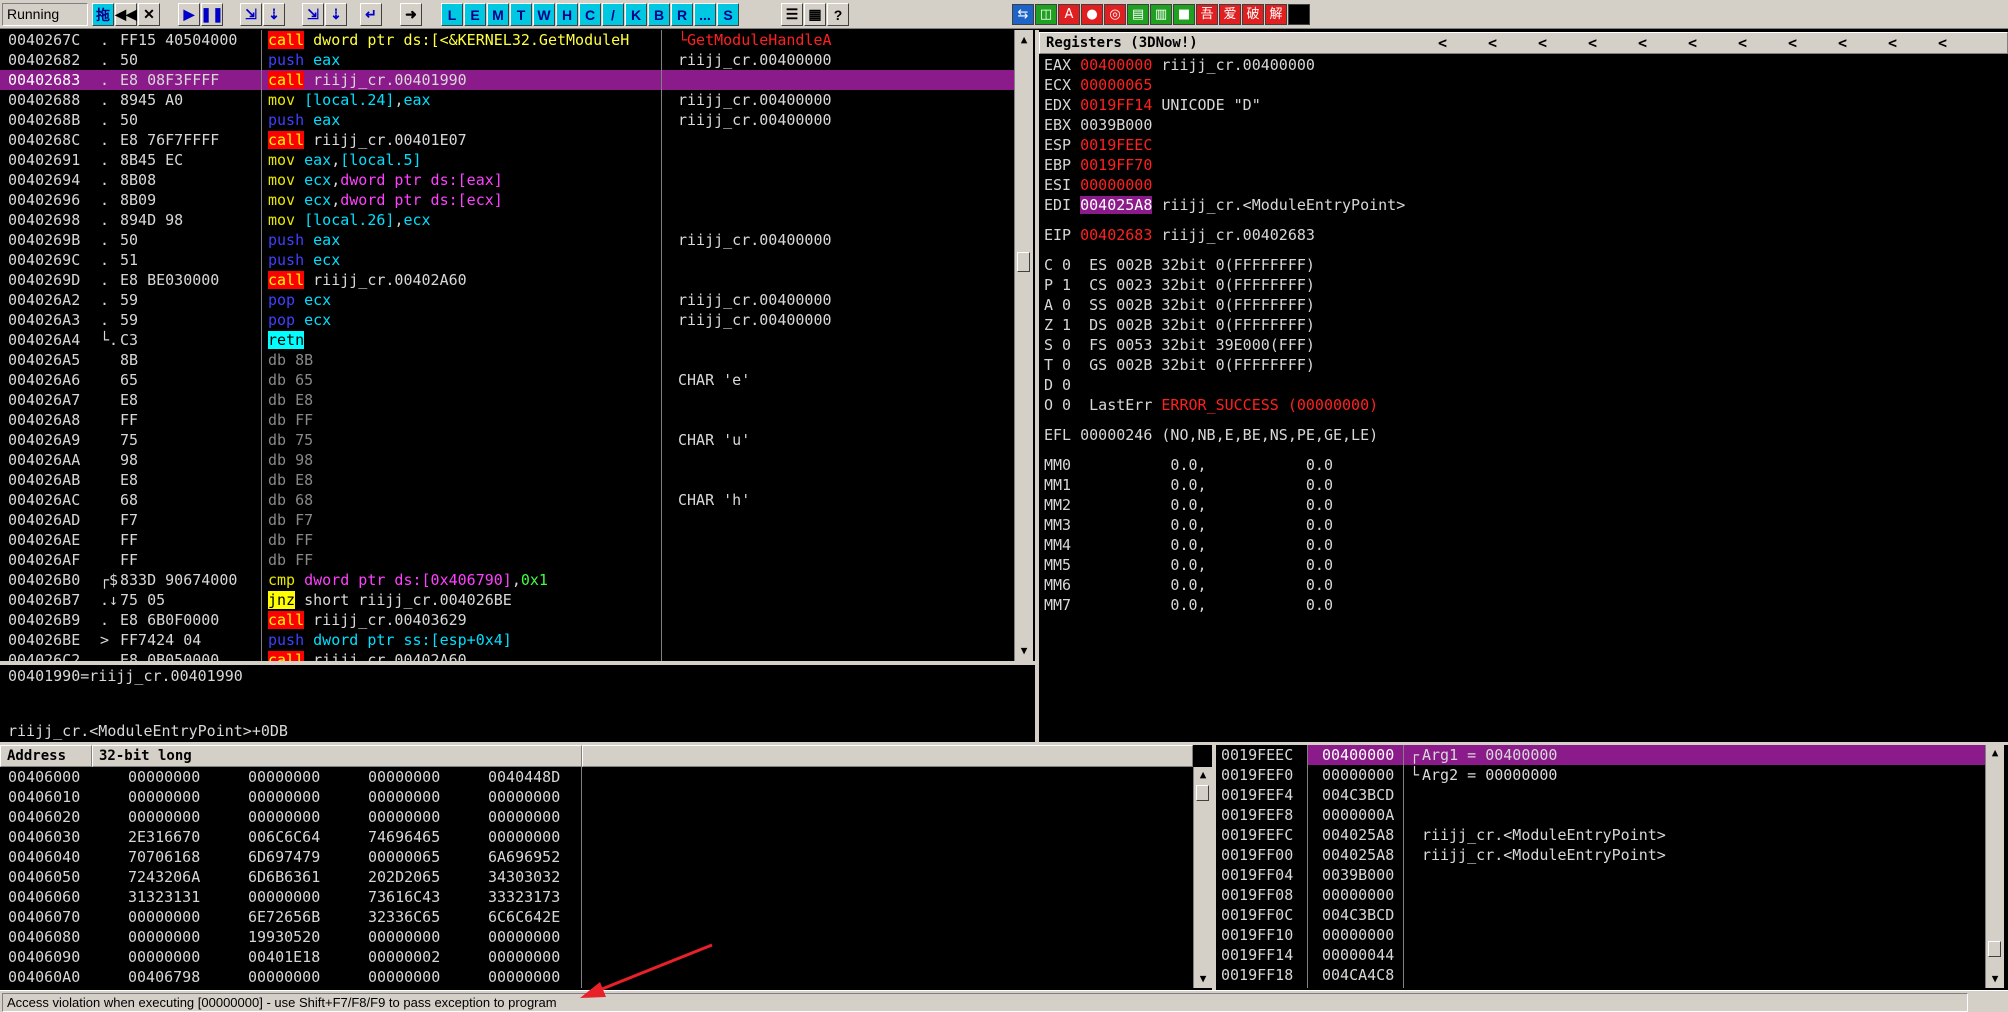 Image resolution: width=2008 pixels, height=1012 pixels. Describe the element at coordinates (1023, 345) in the screenshot. I see `disasm-scrollbar: ▲ ▼` at that location.